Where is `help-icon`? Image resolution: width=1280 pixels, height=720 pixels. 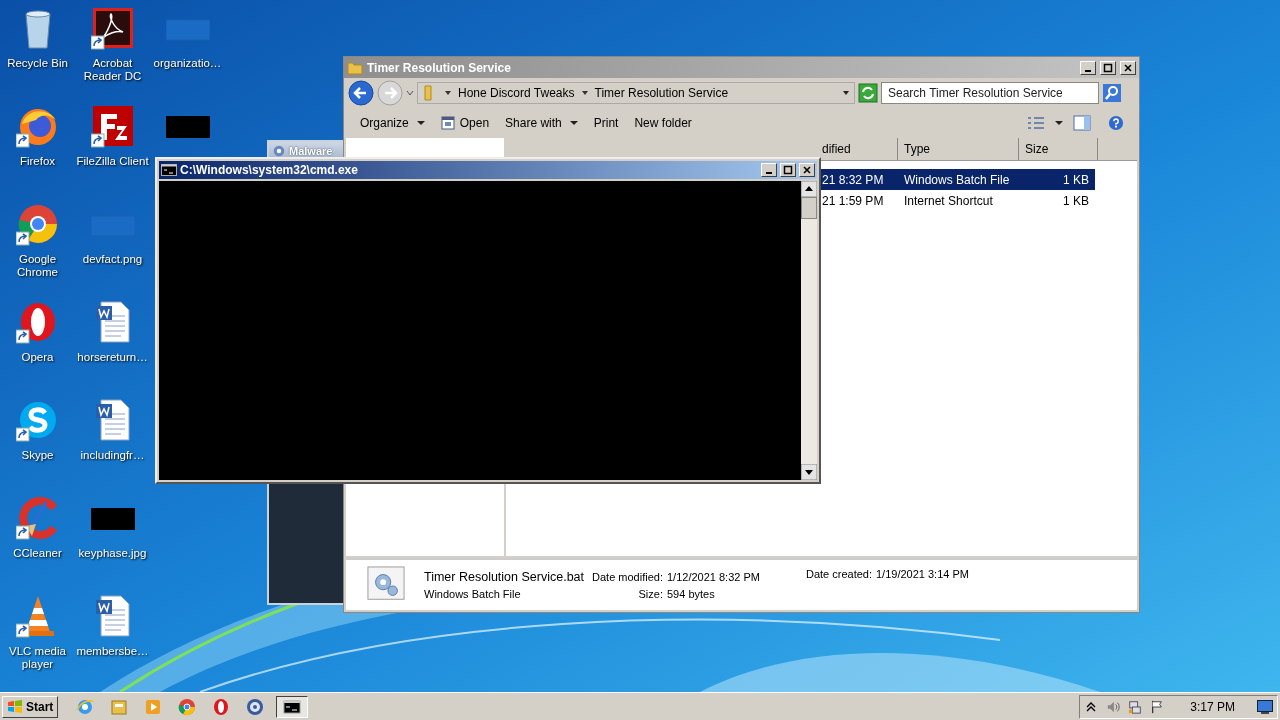 help-icon is located at coordinates (1116, 123).